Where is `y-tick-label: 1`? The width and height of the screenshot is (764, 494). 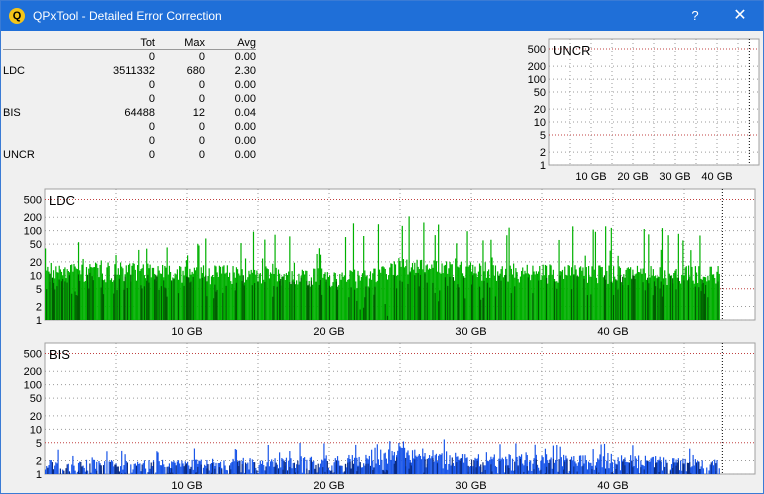 y-tick-label: 1 is located at coordinates (39, 475).